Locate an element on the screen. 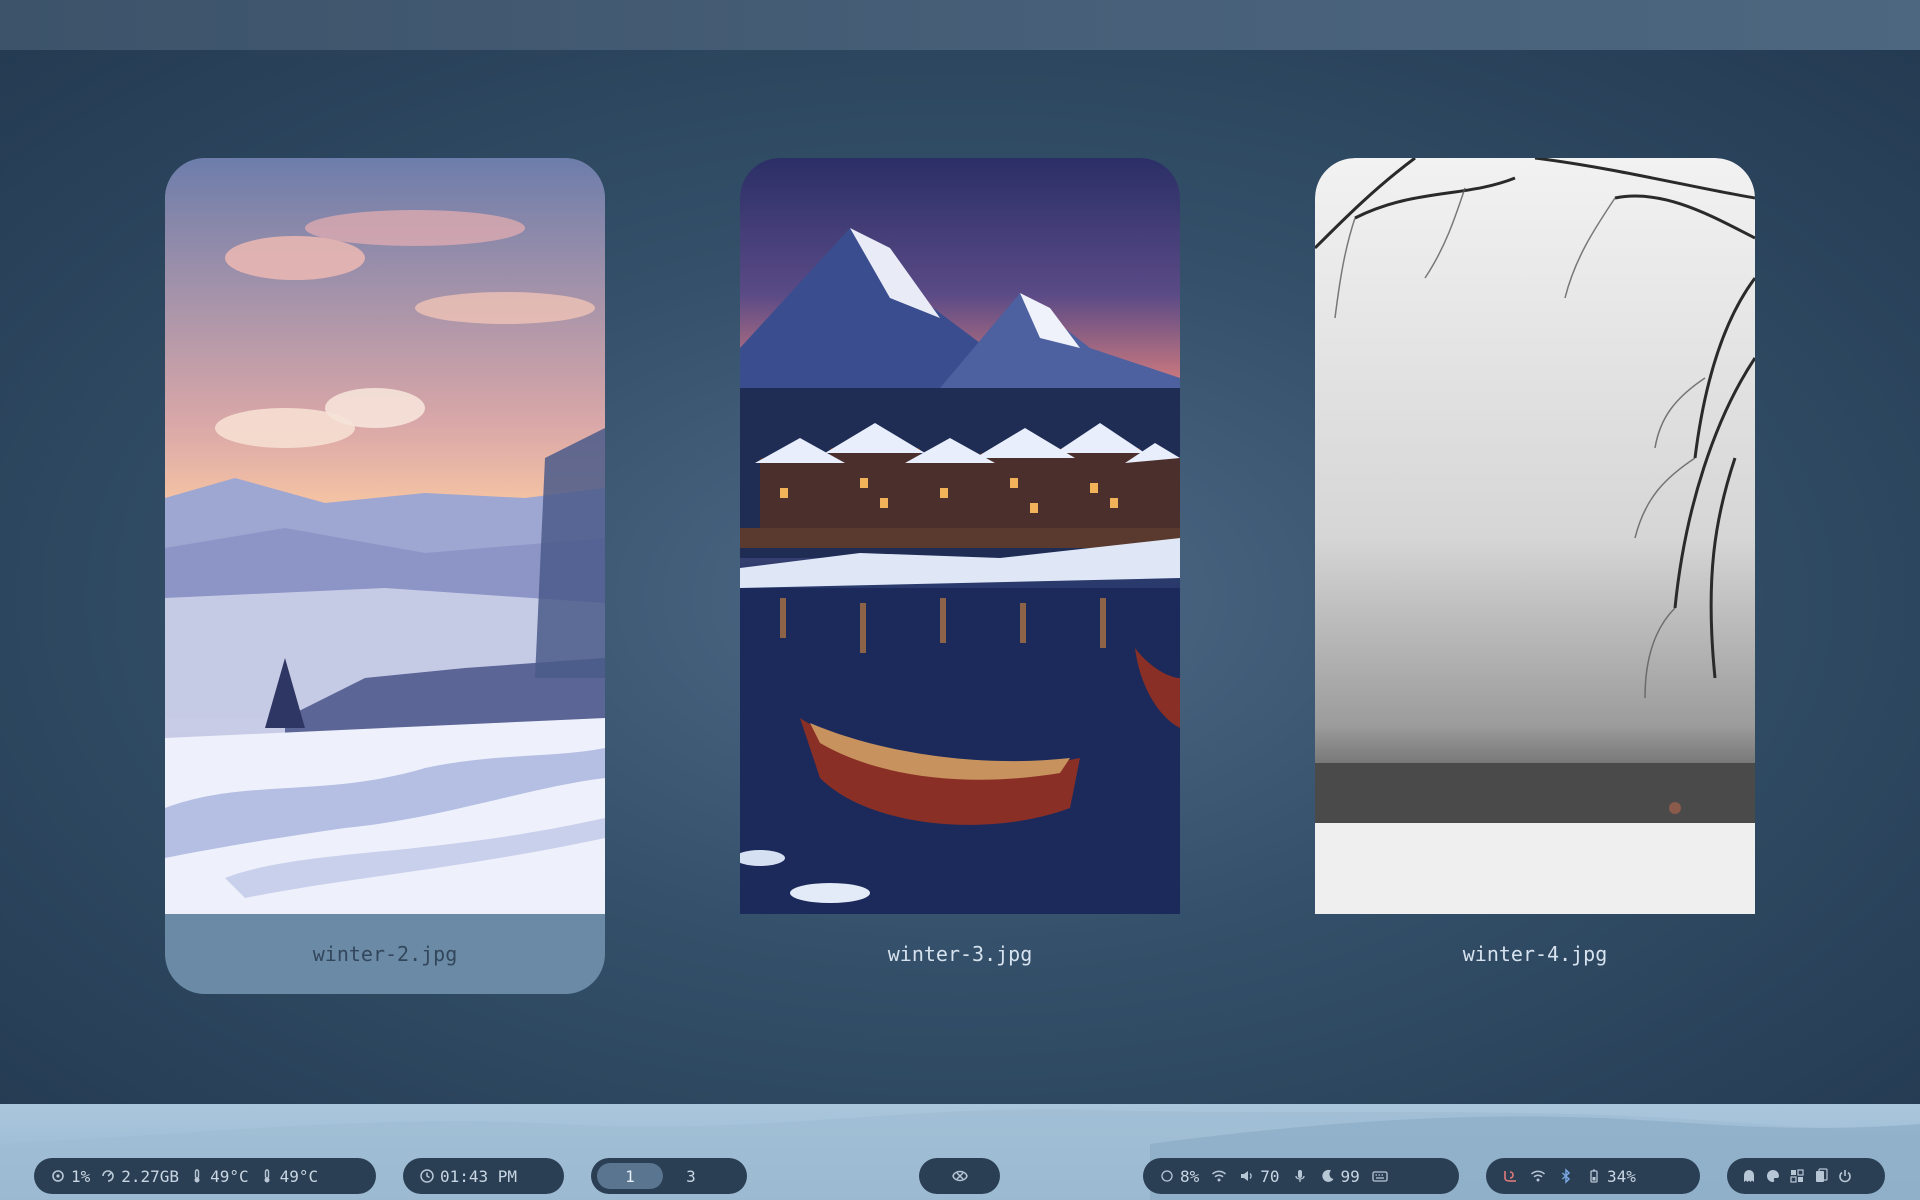 The image size is (1920, 1200). launcher-pill is located at coordinates (959, 1176).